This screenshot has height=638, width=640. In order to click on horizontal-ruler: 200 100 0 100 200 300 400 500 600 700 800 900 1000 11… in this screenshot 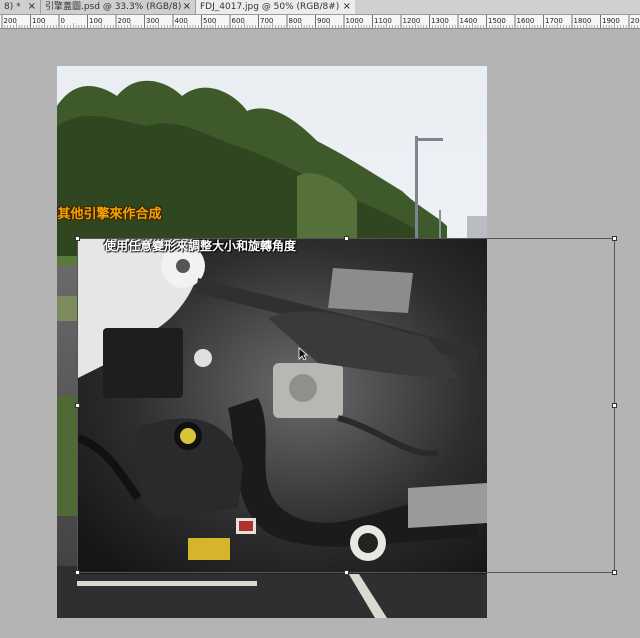, I will do `click(320, 22)`.